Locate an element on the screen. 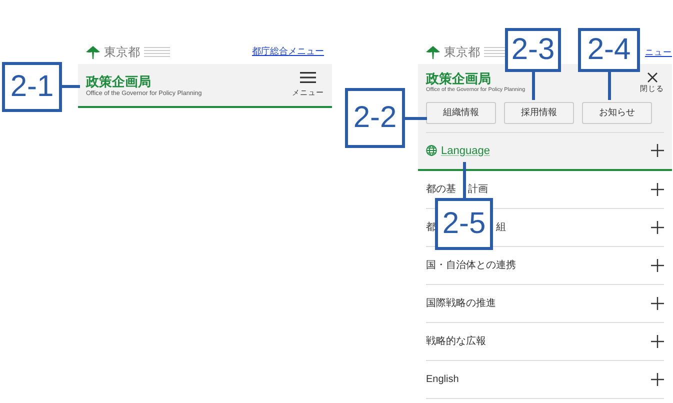 The width and height of the screenshot is (673, 403). menu-item-label: 国・自治体との連携 is located at coordinates (471, 265).